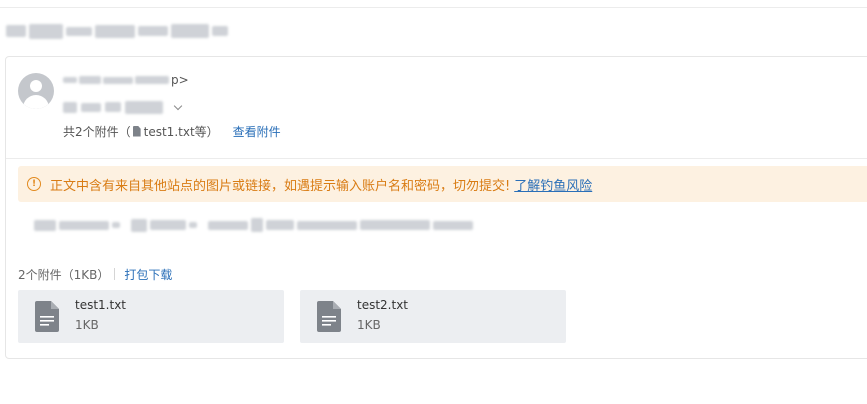  I want to click on attachment-name: test2.txt, so click(383, 305).